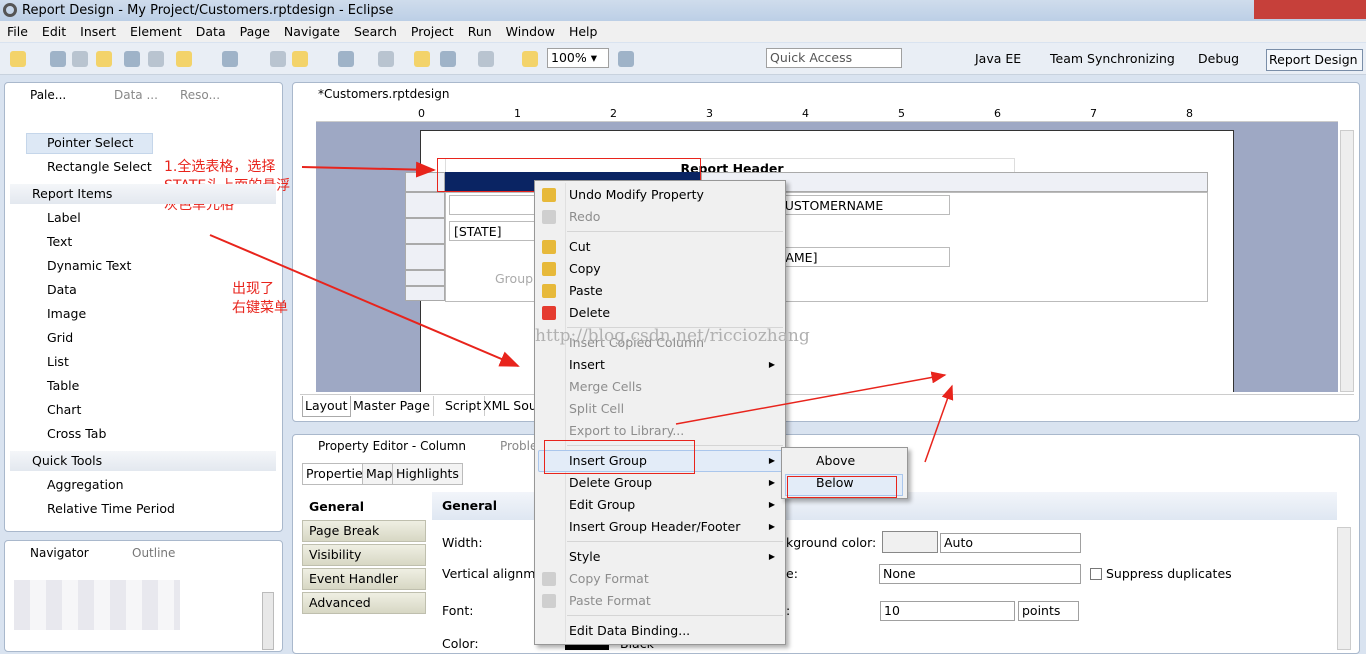 This screenshot has width=1366, height=654. What do you see at coordinates (425, 257) in the screenshot?
I see `detail-row-handle` at bounding box center [425, 257].